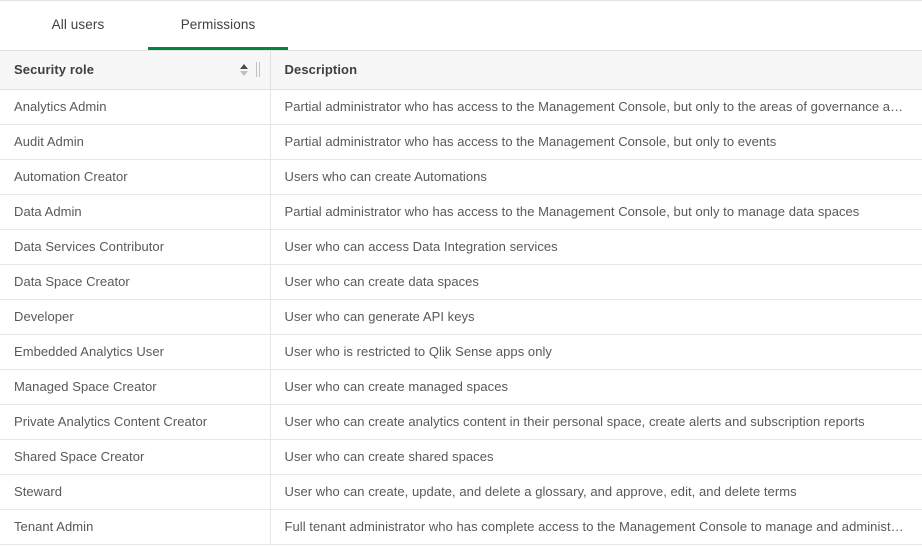 The height and width of the screenshot is (546, 922). I want to click on column-header-security-role: Security role, so click(135, 70).